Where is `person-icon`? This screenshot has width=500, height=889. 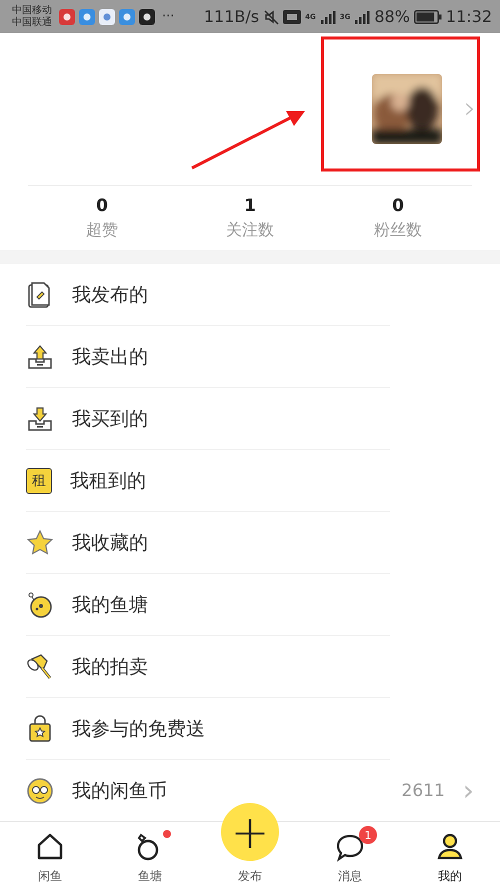 person-icon is located at coordinates (450, 847).